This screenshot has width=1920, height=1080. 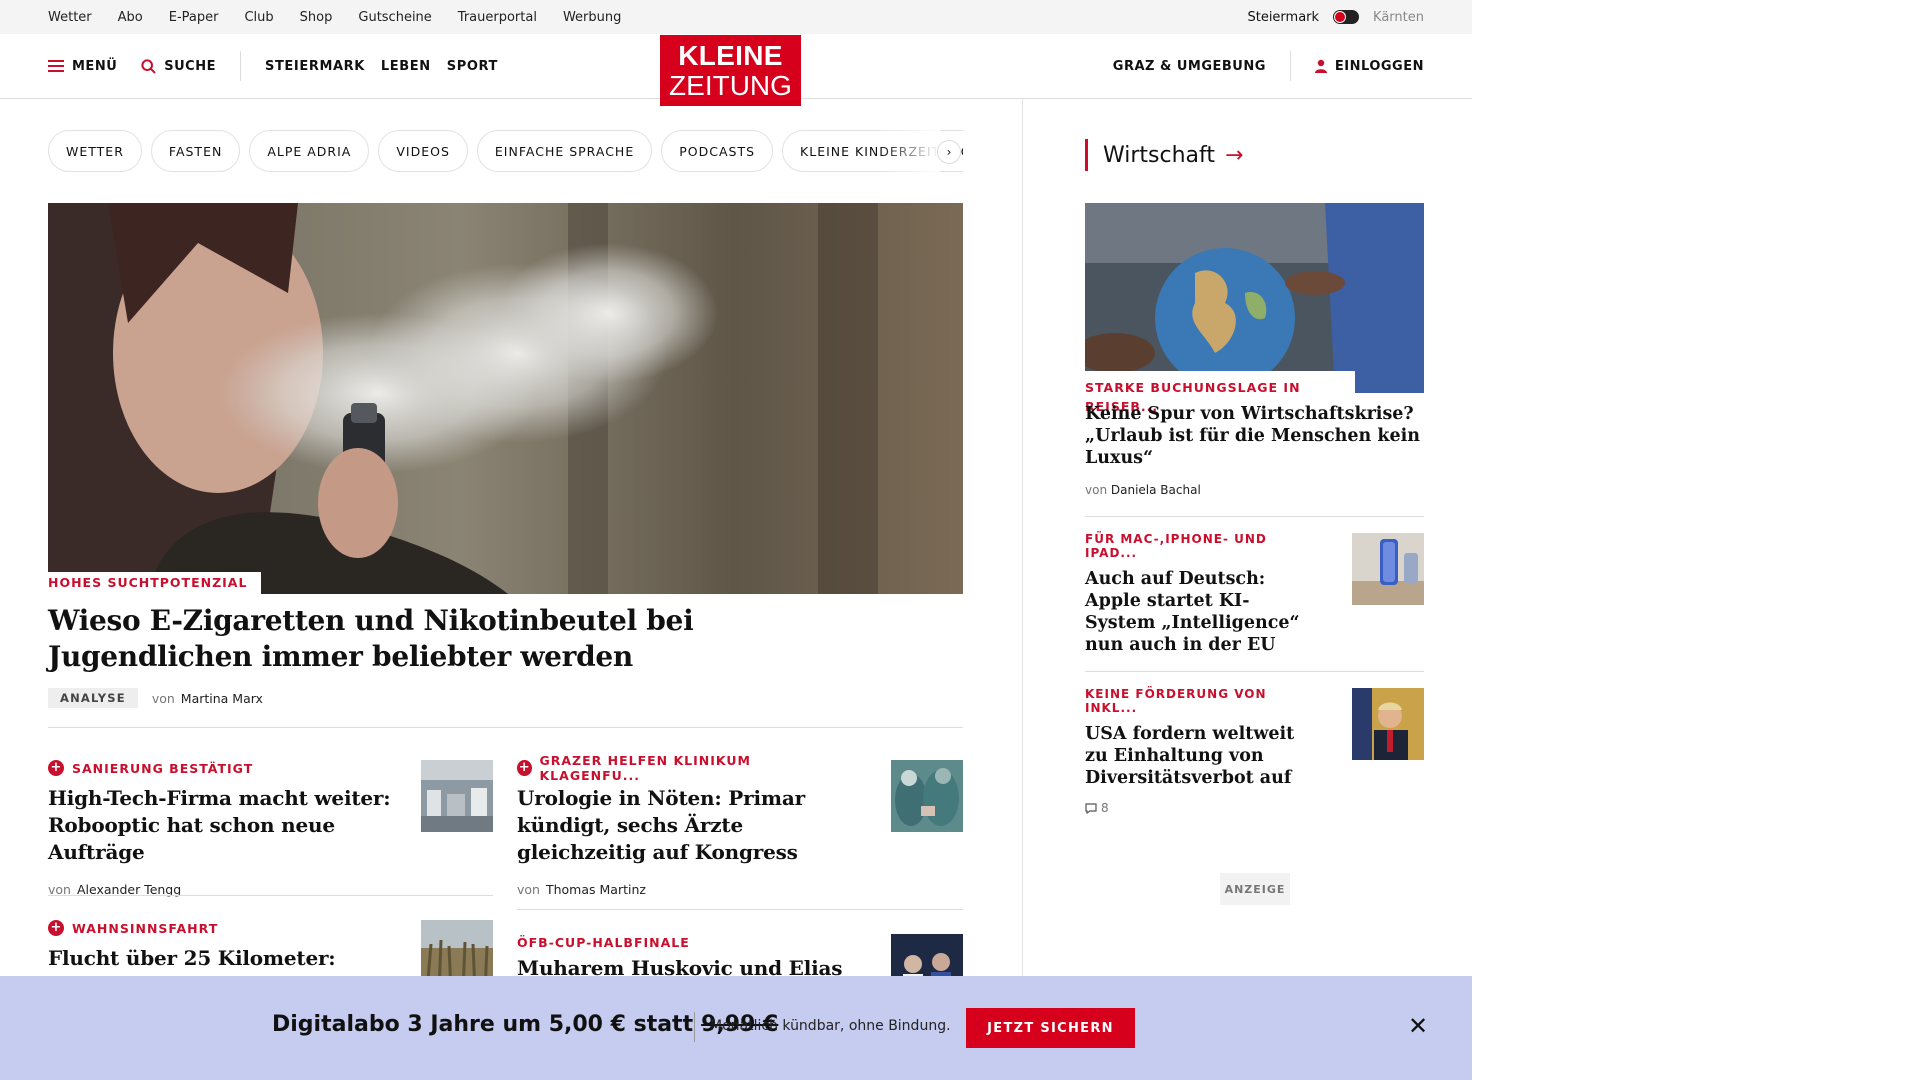 What do you see at coordinates (528, 889) in the screenshot?
I see `teaser-by: von` at bounding box center [528, 889].